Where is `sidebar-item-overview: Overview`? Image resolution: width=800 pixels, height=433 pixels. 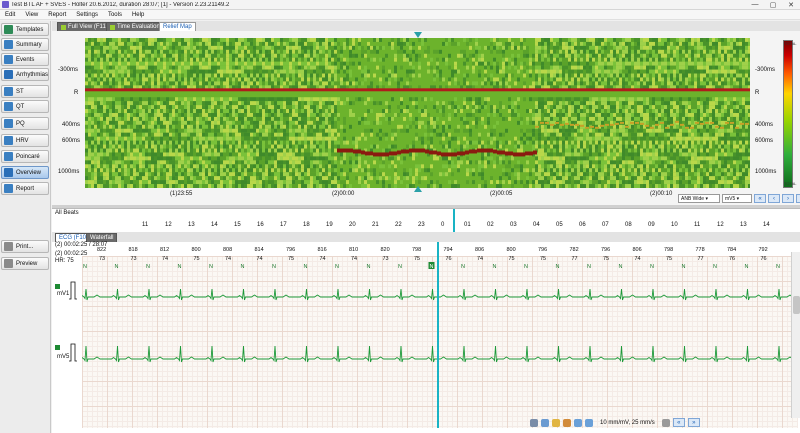 sidebar-item-overview: Overview is located at coordinates (25, 172).